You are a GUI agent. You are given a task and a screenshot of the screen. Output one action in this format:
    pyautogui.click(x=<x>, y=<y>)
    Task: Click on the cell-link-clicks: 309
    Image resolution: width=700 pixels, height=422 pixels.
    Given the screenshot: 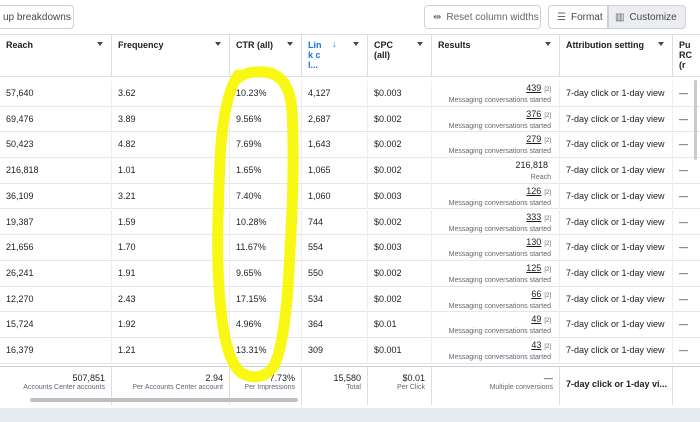 What is the action you would take?
    pyautogui.click(x=335, y=351)
    